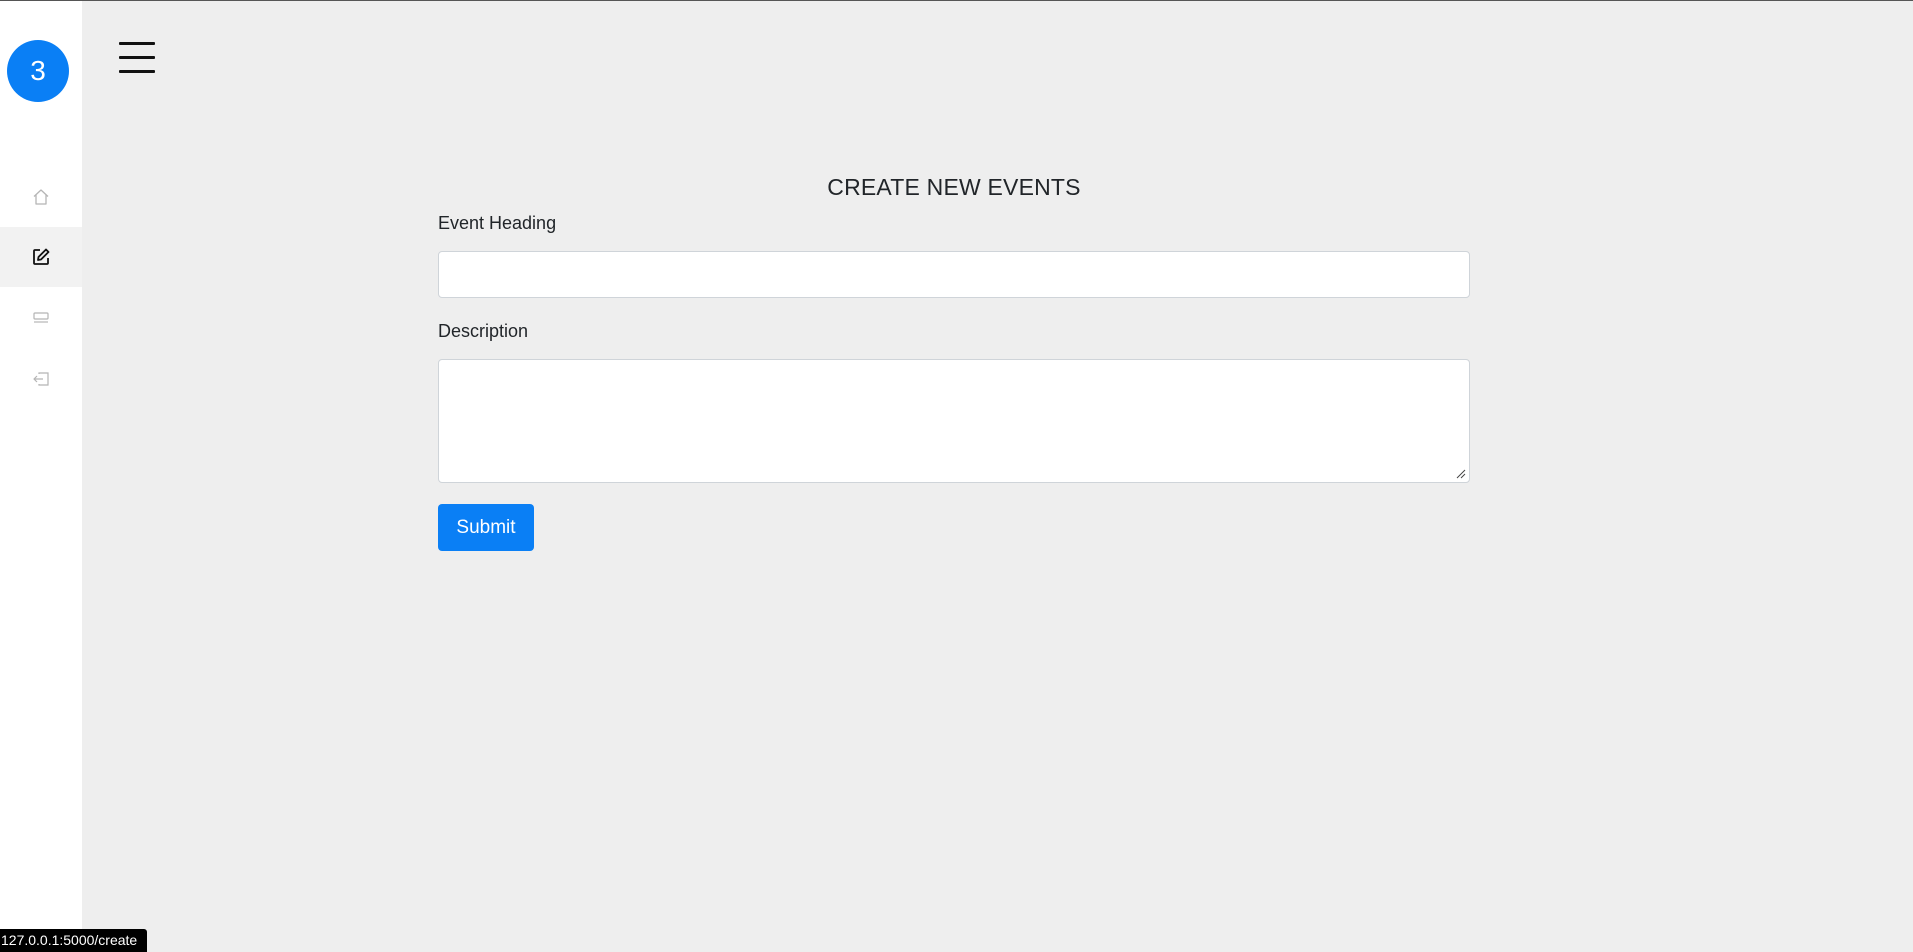 The width and height of the screenshot is (1913, 952). I want to click on event-heading-label: Event Heading, so click(497, 223).